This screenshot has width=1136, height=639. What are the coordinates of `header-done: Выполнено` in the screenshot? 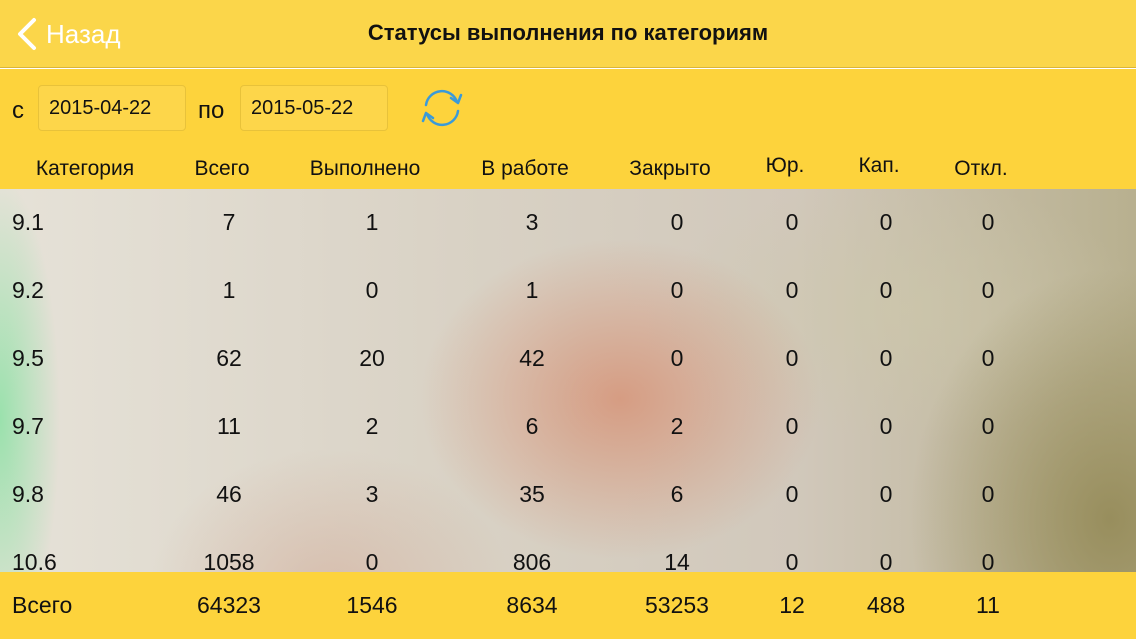 It's located at (365, 168).